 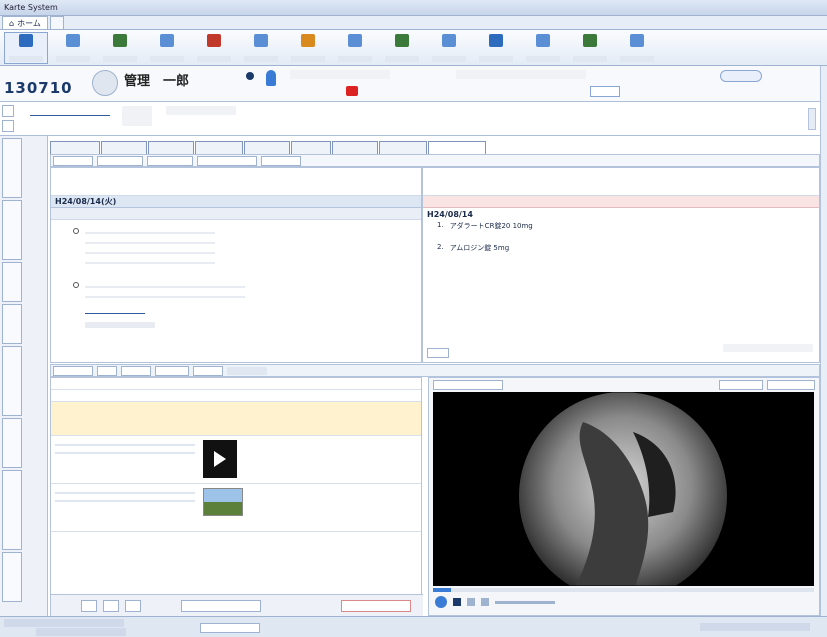 What do you see at coordinates (172, 370) in the screenshot?
I see `file-filter-button` at bounding box center [172, 370].